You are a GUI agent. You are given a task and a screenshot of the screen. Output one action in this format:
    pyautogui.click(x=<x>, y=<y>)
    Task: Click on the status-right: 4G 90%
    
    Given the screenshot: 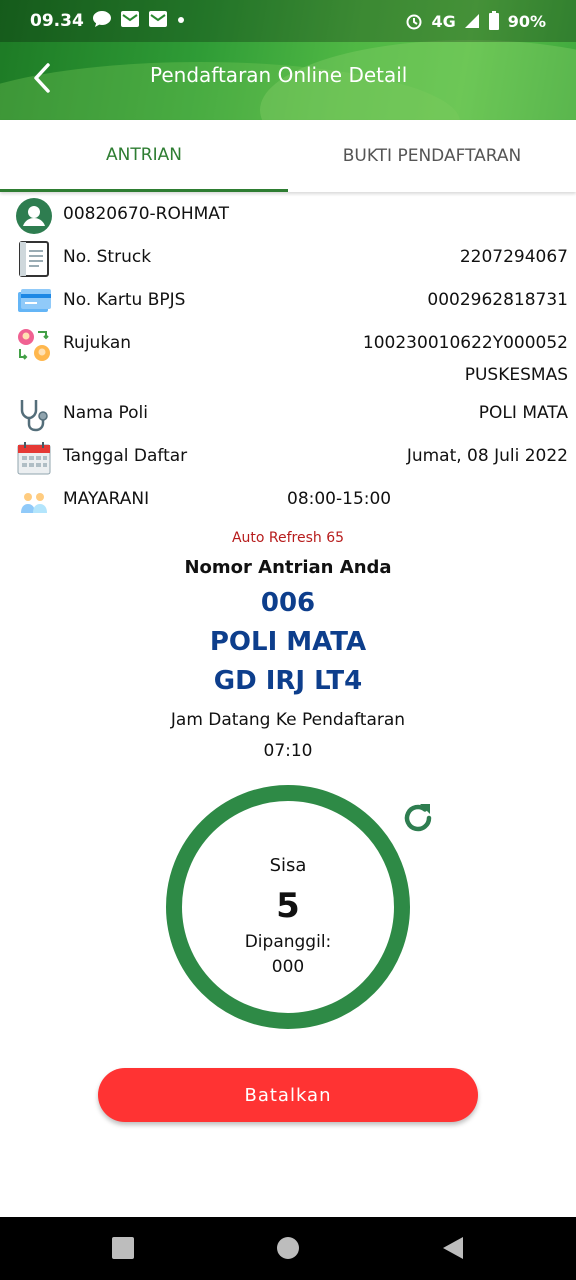 What is the action you would take?
    pyautogui.click(x=475, y=21)
    